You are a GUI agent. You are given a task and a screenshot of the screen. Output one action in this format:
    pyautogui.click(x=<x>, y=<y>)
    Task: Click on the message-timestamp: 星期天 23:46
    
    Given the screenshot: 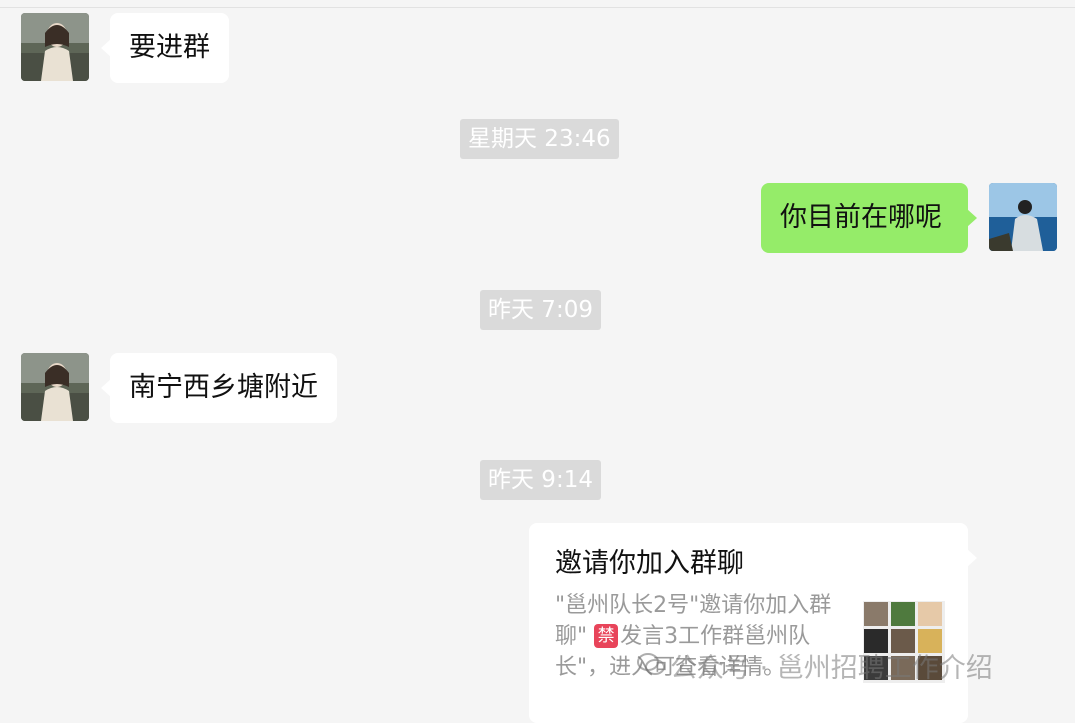 What is the action you would take?
    pyautogui.click(x=539, y=139)
    